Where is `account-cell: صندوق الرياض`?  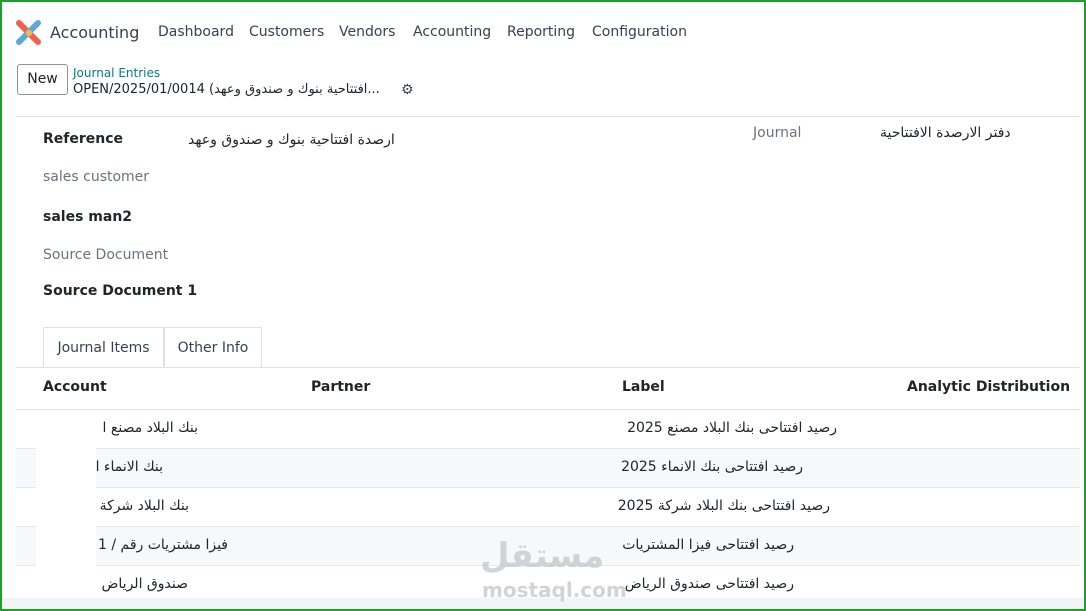 account-cell: صندوق الرياض is located at coordinates (144, 584).